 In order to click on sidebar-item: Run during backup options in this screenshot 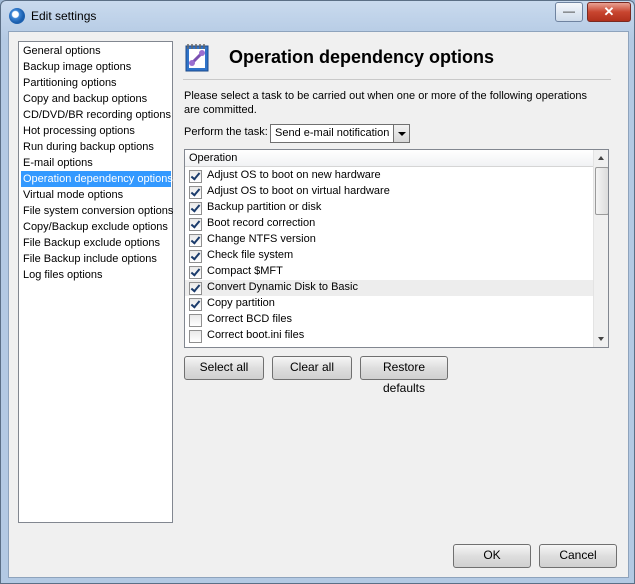, I will do `click(97, 147)`.